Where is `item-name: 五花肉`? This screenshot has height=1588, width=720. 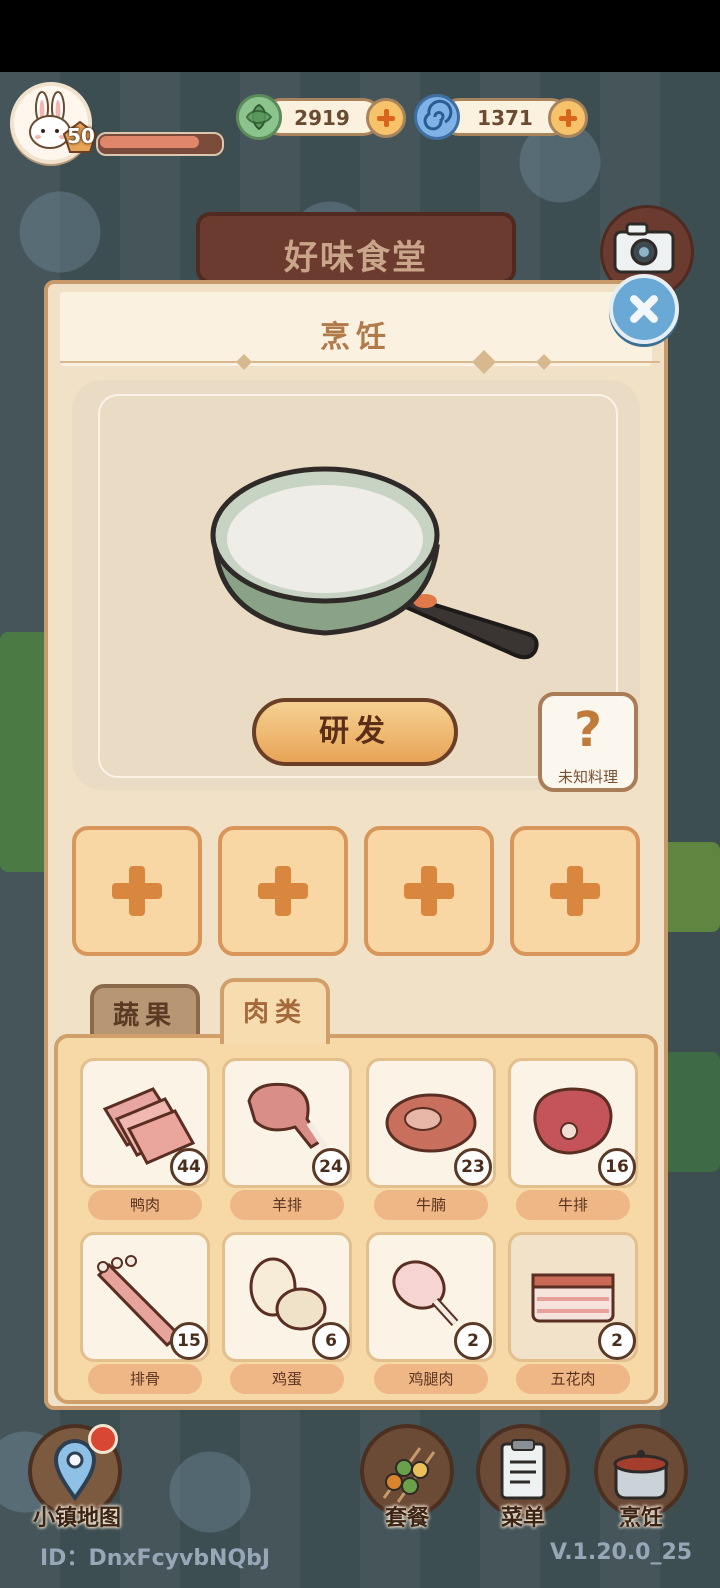 item-name: 五花肉 is located at coordinates (573, 1379).